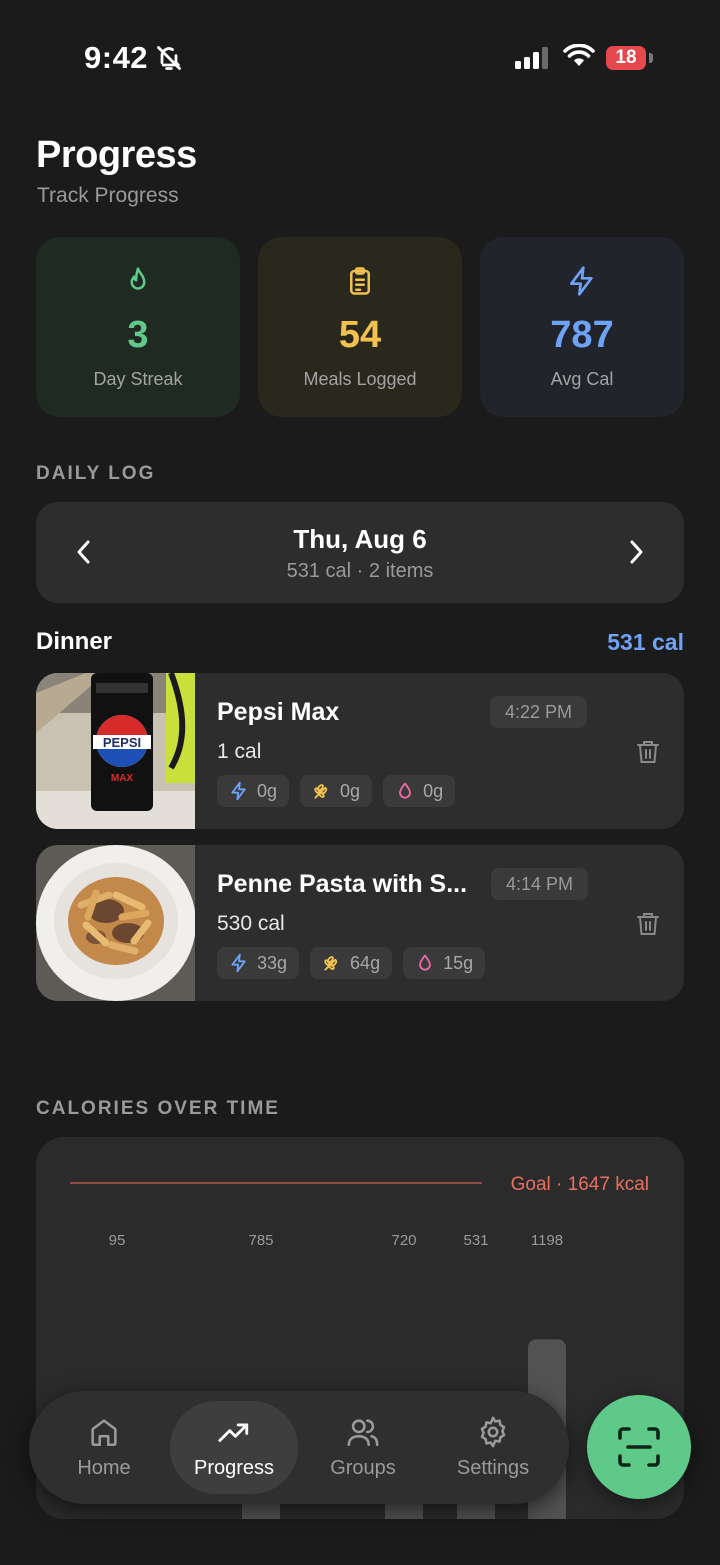 The width and height of the screenshot is (720, 1565). I want to click on chart-value-label: 95, so click(117, 1240).